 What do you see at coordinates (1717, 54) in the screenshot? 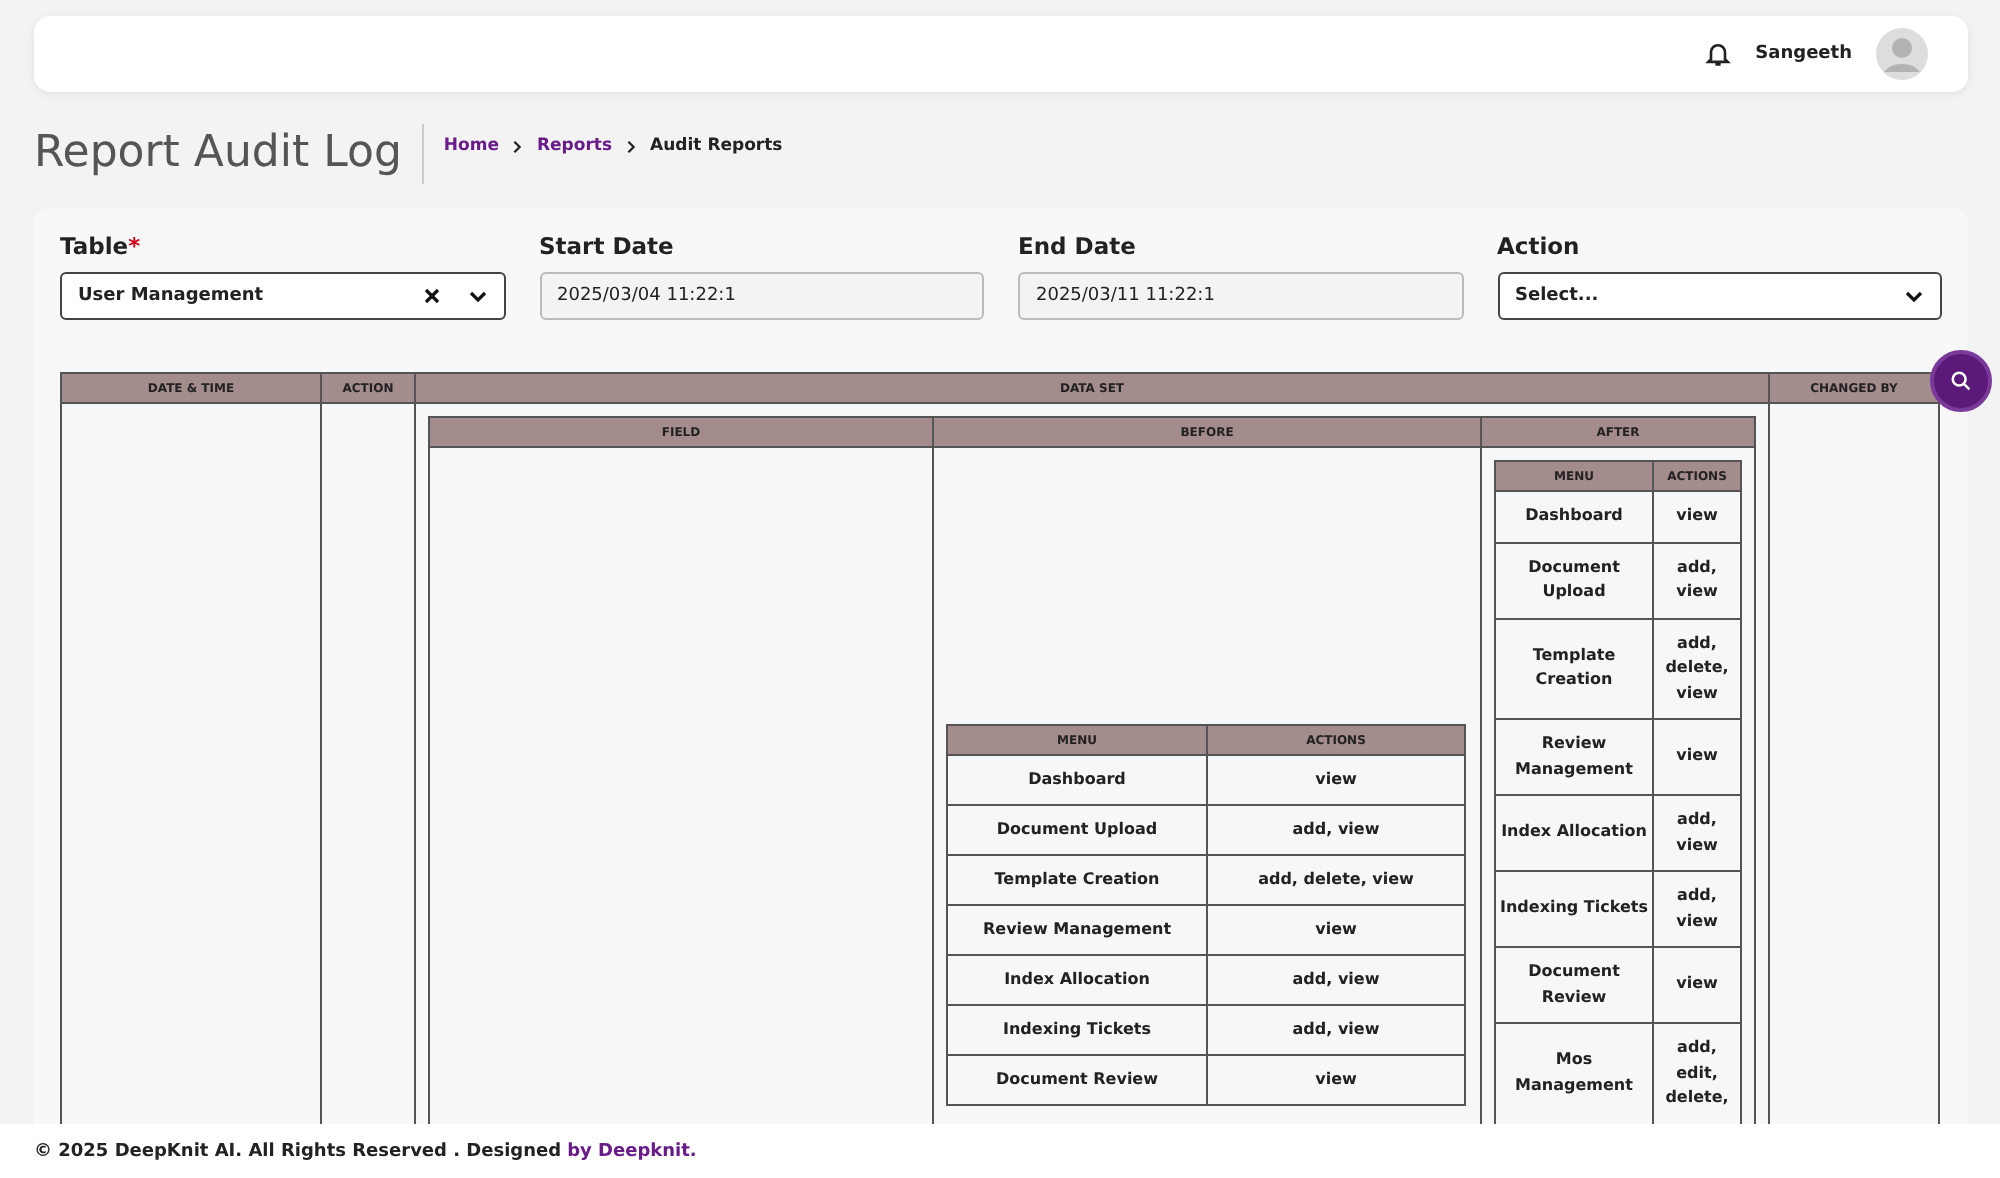
I see `bell-icon` at bounding box center [1717, 54].